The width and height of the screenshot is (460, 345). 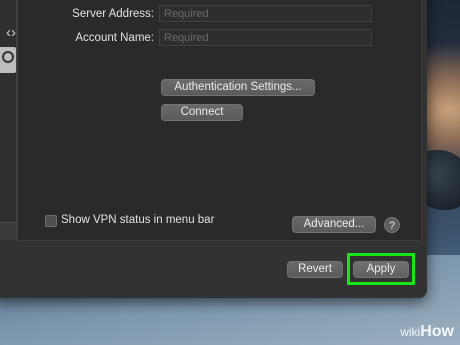 What do you see at coordinates (51, 221) in the screenshot?
I see `show-vpn-status-checkbox` at bounding box center [51, 221].